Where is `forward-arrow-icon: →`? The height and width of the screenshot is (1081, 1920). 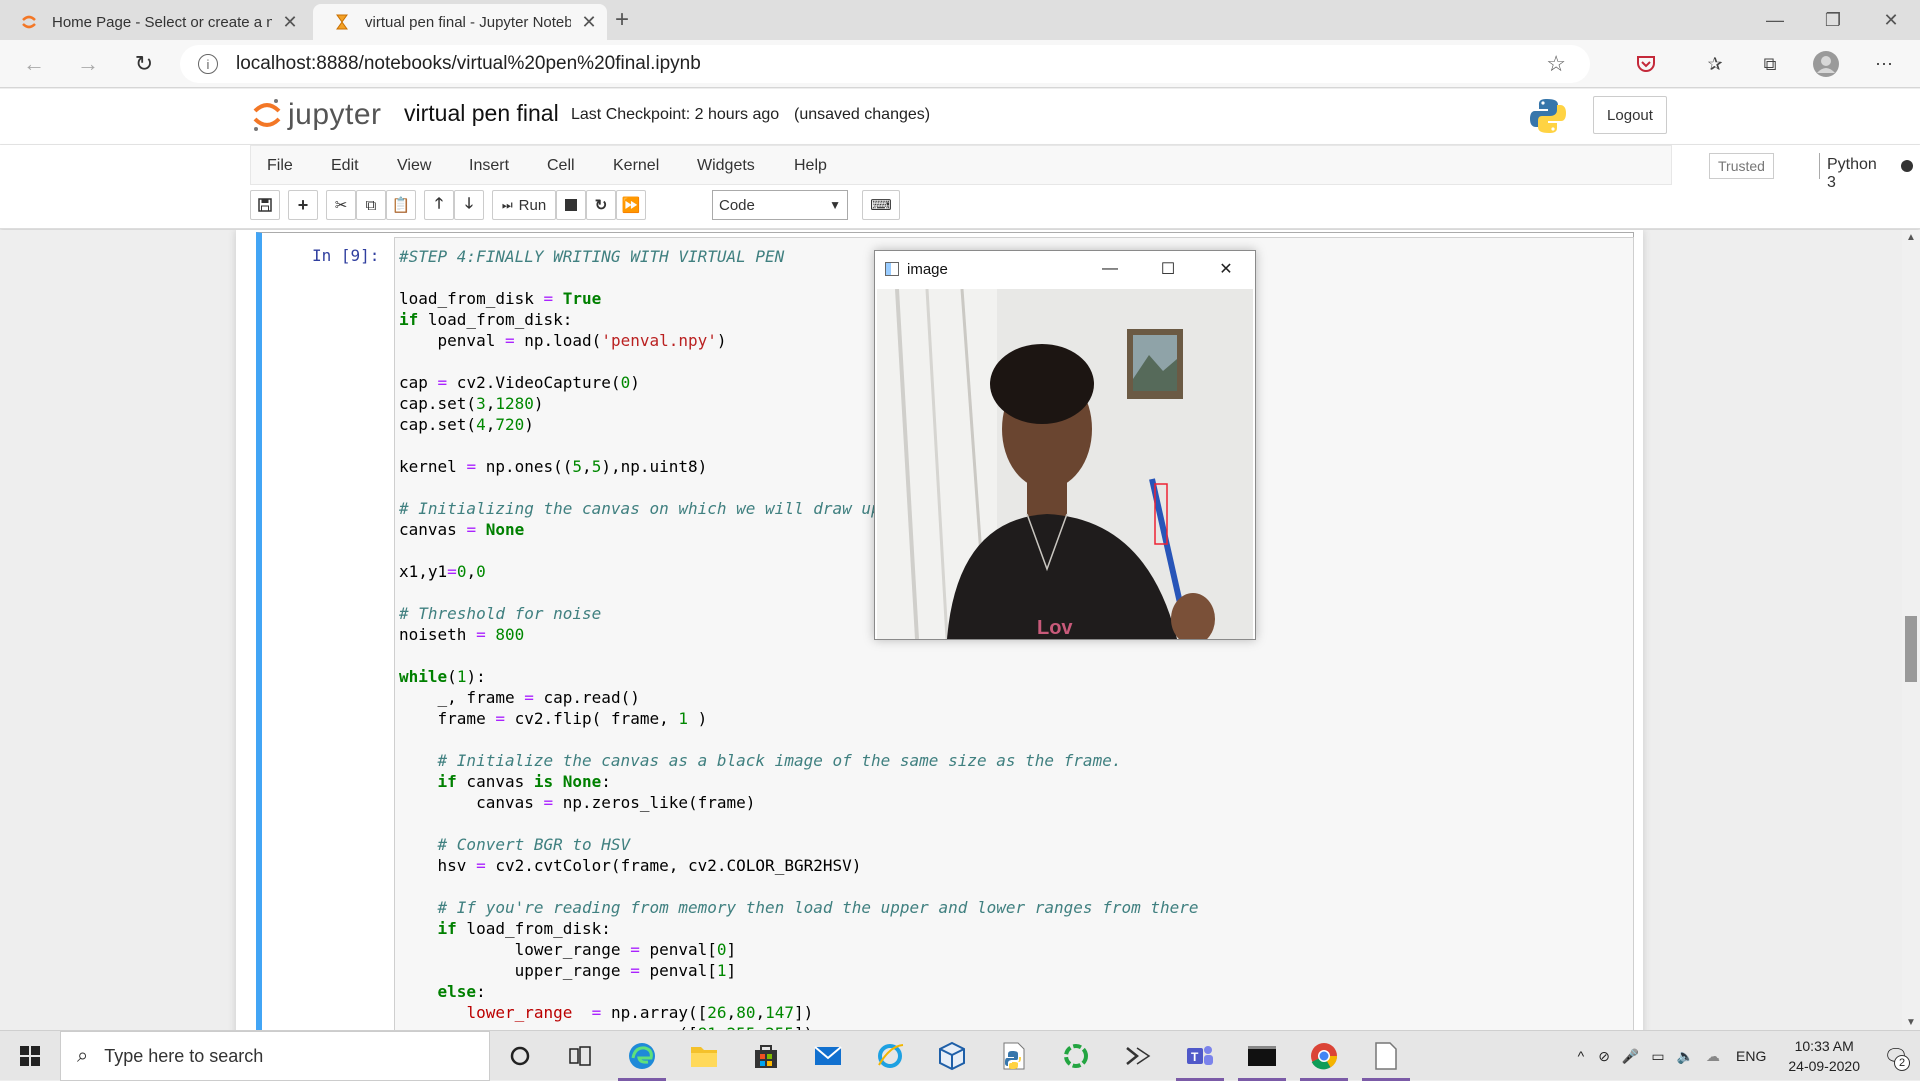 forward-arrow-icon: → is located at coordinates (88, 64).